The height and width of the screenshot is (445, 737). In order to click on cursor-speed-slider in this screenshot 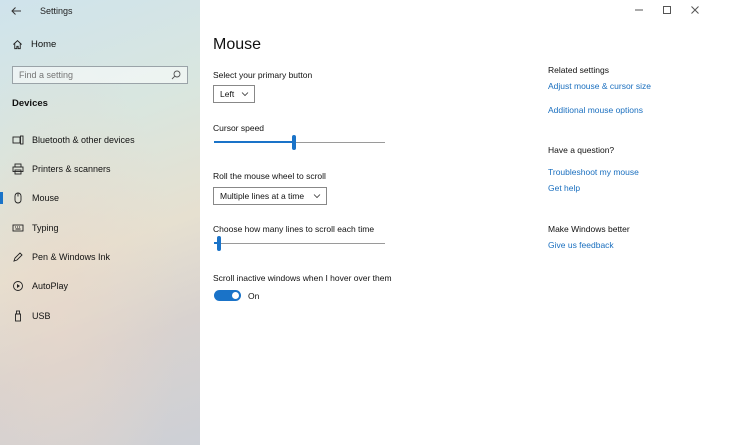, I will do `click(299, 143)`.